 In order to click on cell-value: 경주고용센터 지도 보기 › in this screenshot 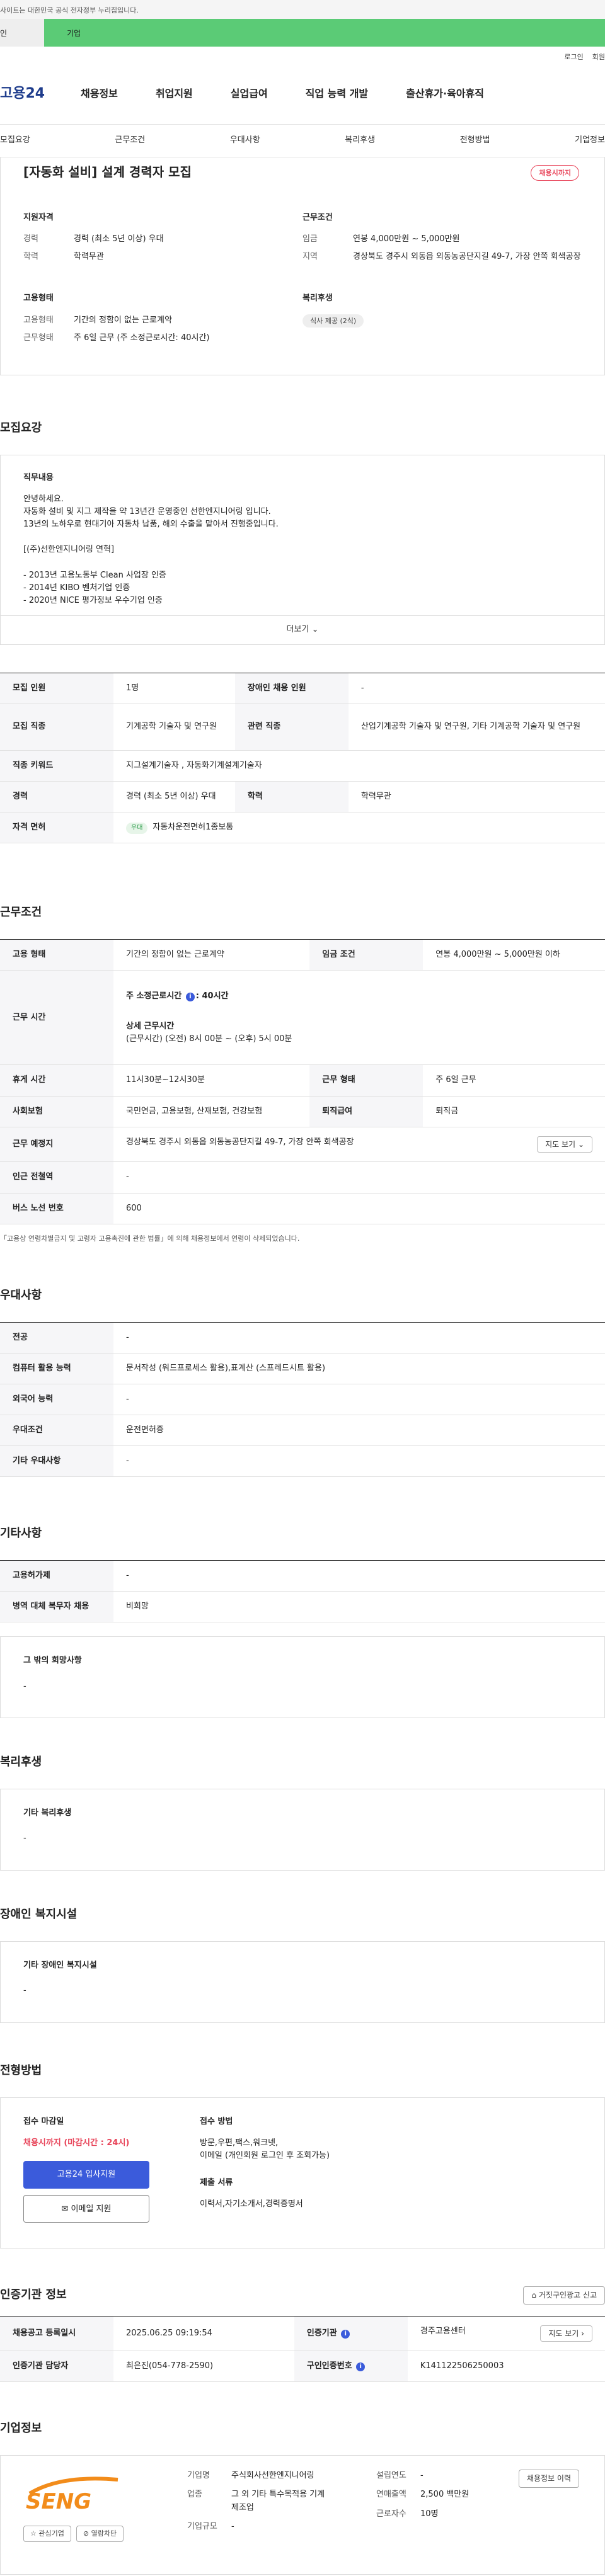, I will do `click(506, 2334)`.